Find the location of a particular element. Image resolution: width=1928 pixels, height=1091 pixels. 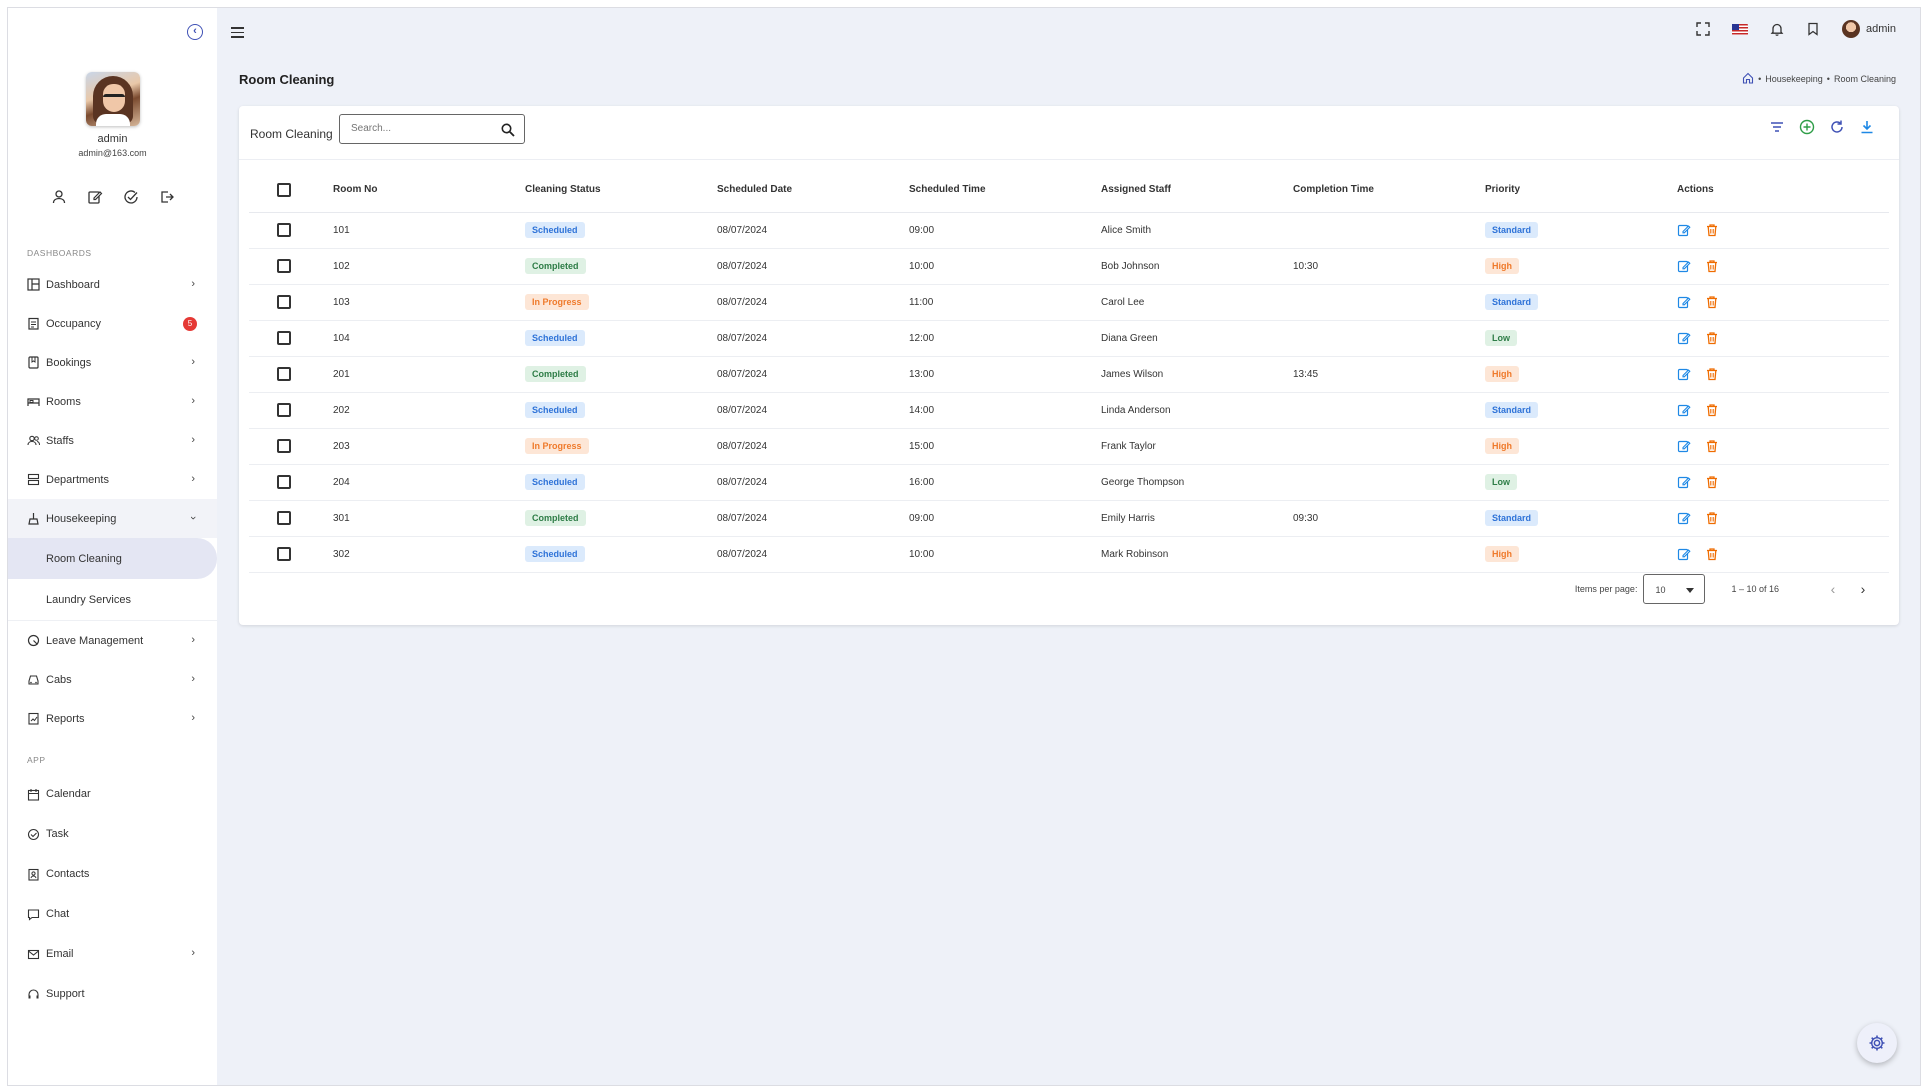

refresh-icon is located at coordinates (1837, 127).